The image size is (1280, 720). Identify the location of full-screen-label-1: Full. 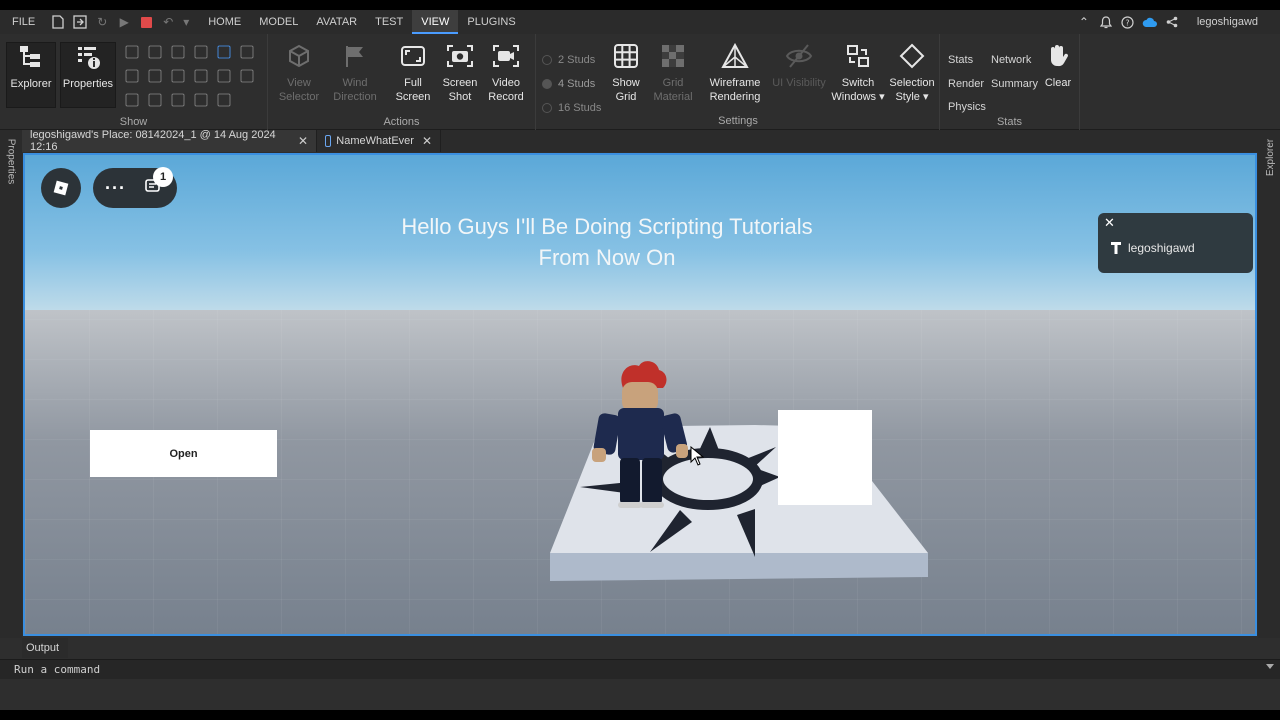
(413, 83).